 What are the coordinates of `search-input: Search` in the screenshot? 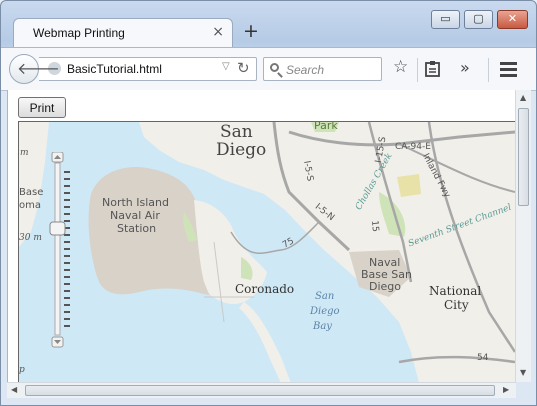 It's located at (322, 69).